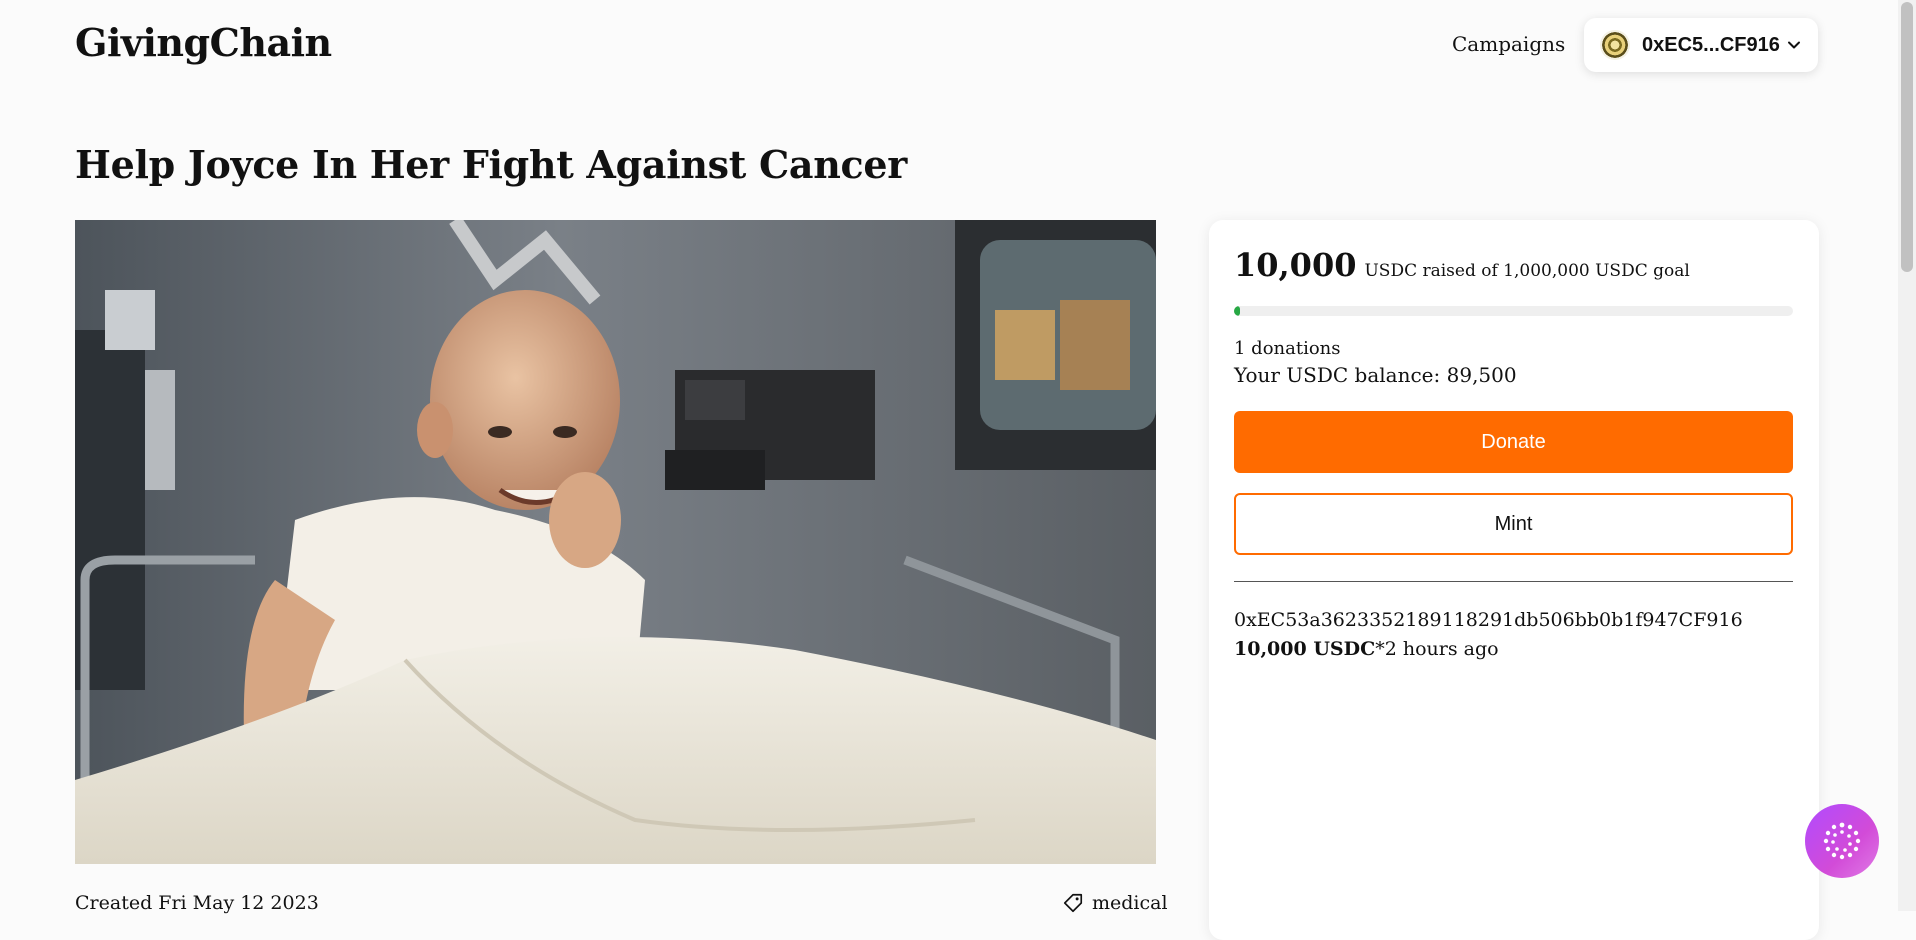  What do you see at coordinates (1513, 311) in the screenshot?
I see `funding-progress-bar` at bounding box center [1513, 311].